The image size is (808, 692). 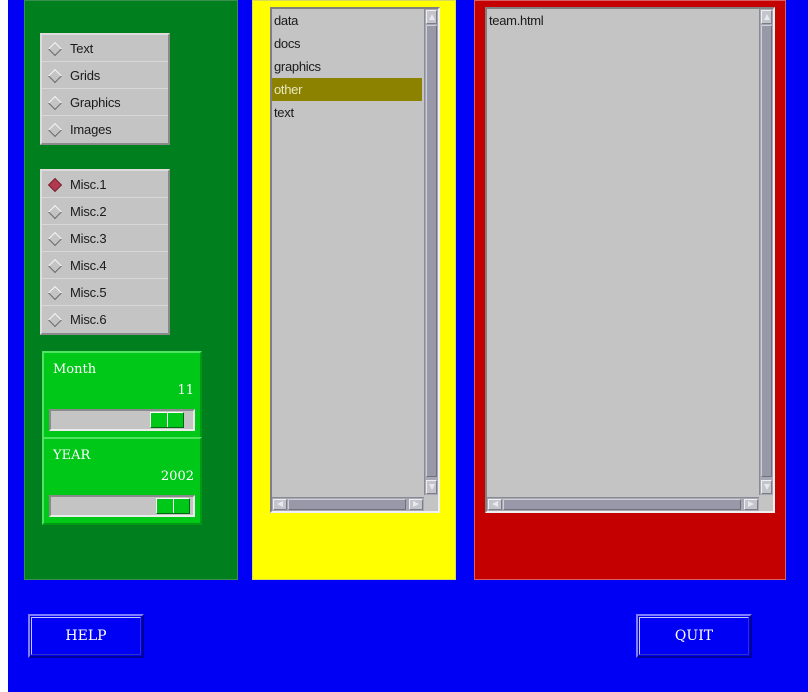 I want to click on radio-label: Misc.3, so click(x=88, y=238).